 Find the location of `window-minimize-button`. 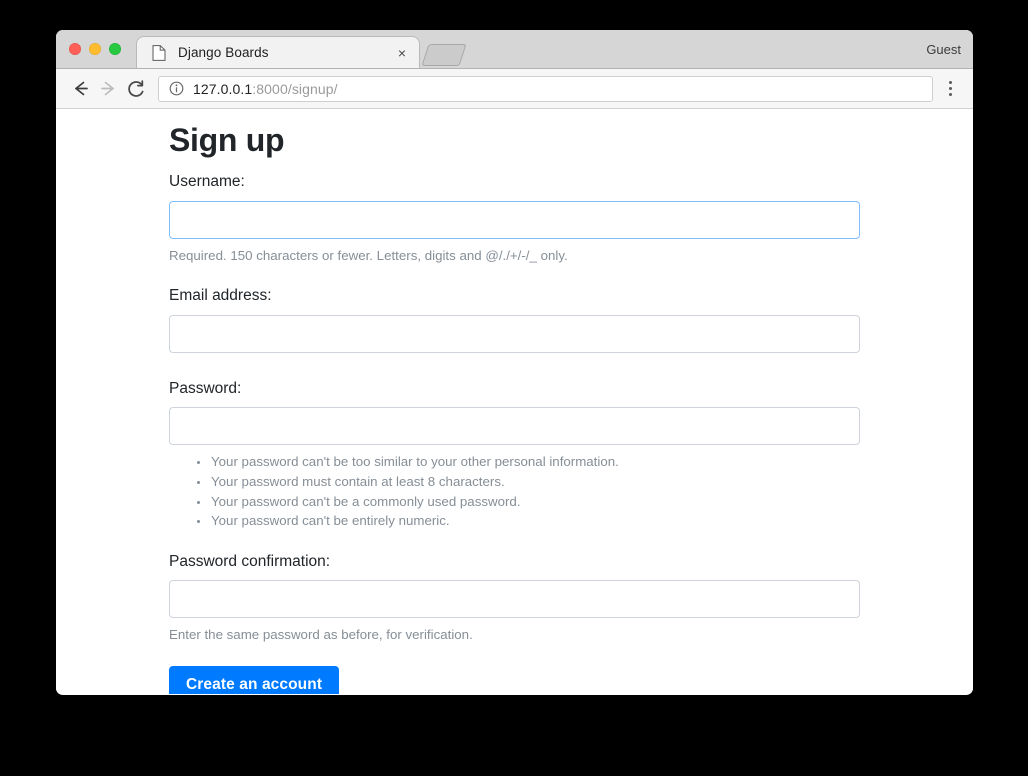

window-minimize-button is located at coordinates (95, 49).